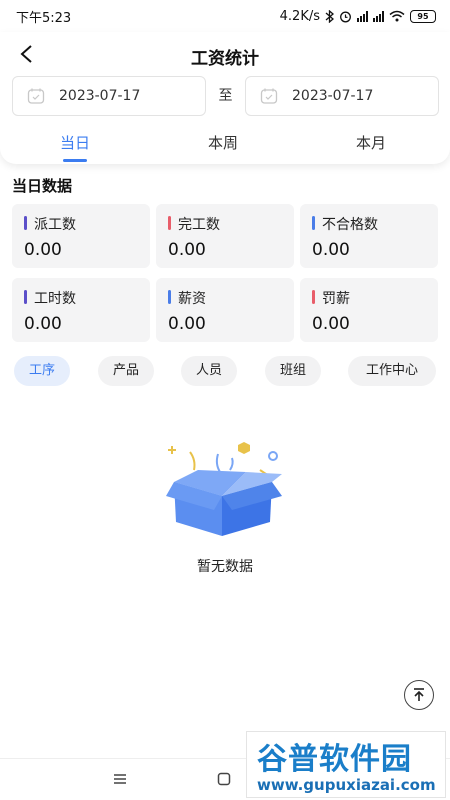  I want to click on tab-week: 本周, so click(223, 142).